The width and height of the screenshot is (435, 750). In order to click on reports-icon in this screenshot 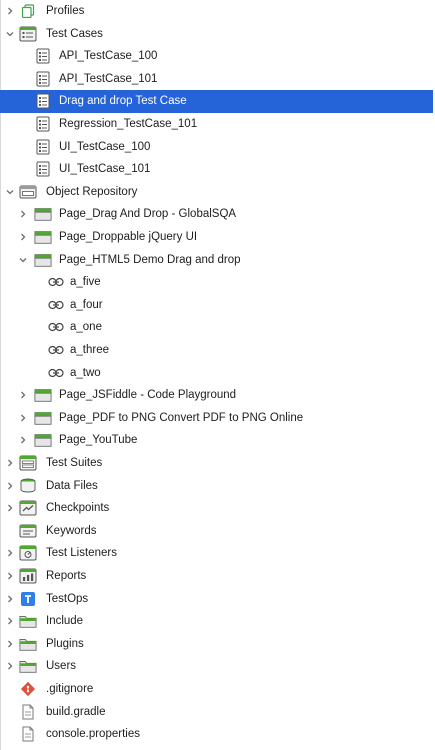, I will do `click(28, 576)`.